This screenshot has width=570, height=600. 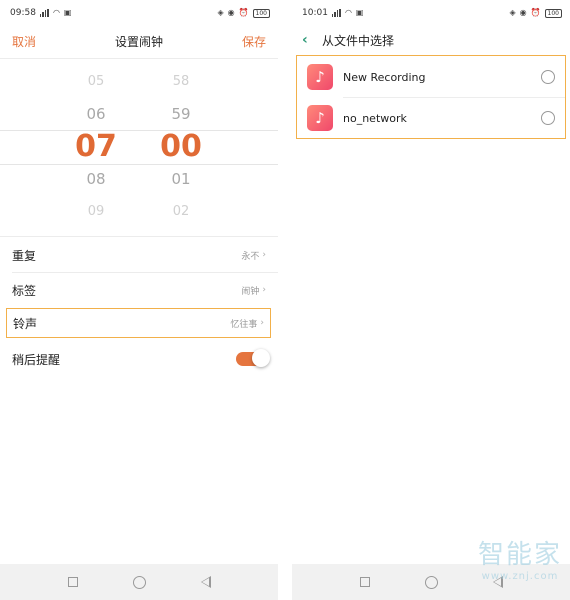 What do you see at coordinates (139, 13) in the screenshot?
I see `status-bar: 09:58 ◠ ▣ ◈ ◉ ⏰ 100` at bounding box center [139, 13].